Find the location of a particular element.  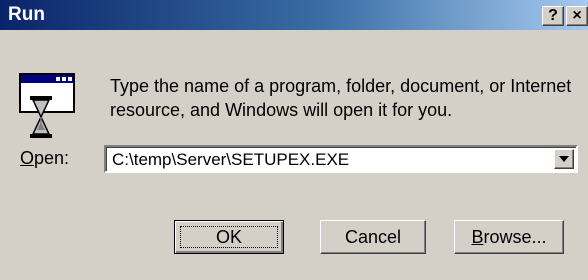

window-title: Run is located at coordinates (26, 14).